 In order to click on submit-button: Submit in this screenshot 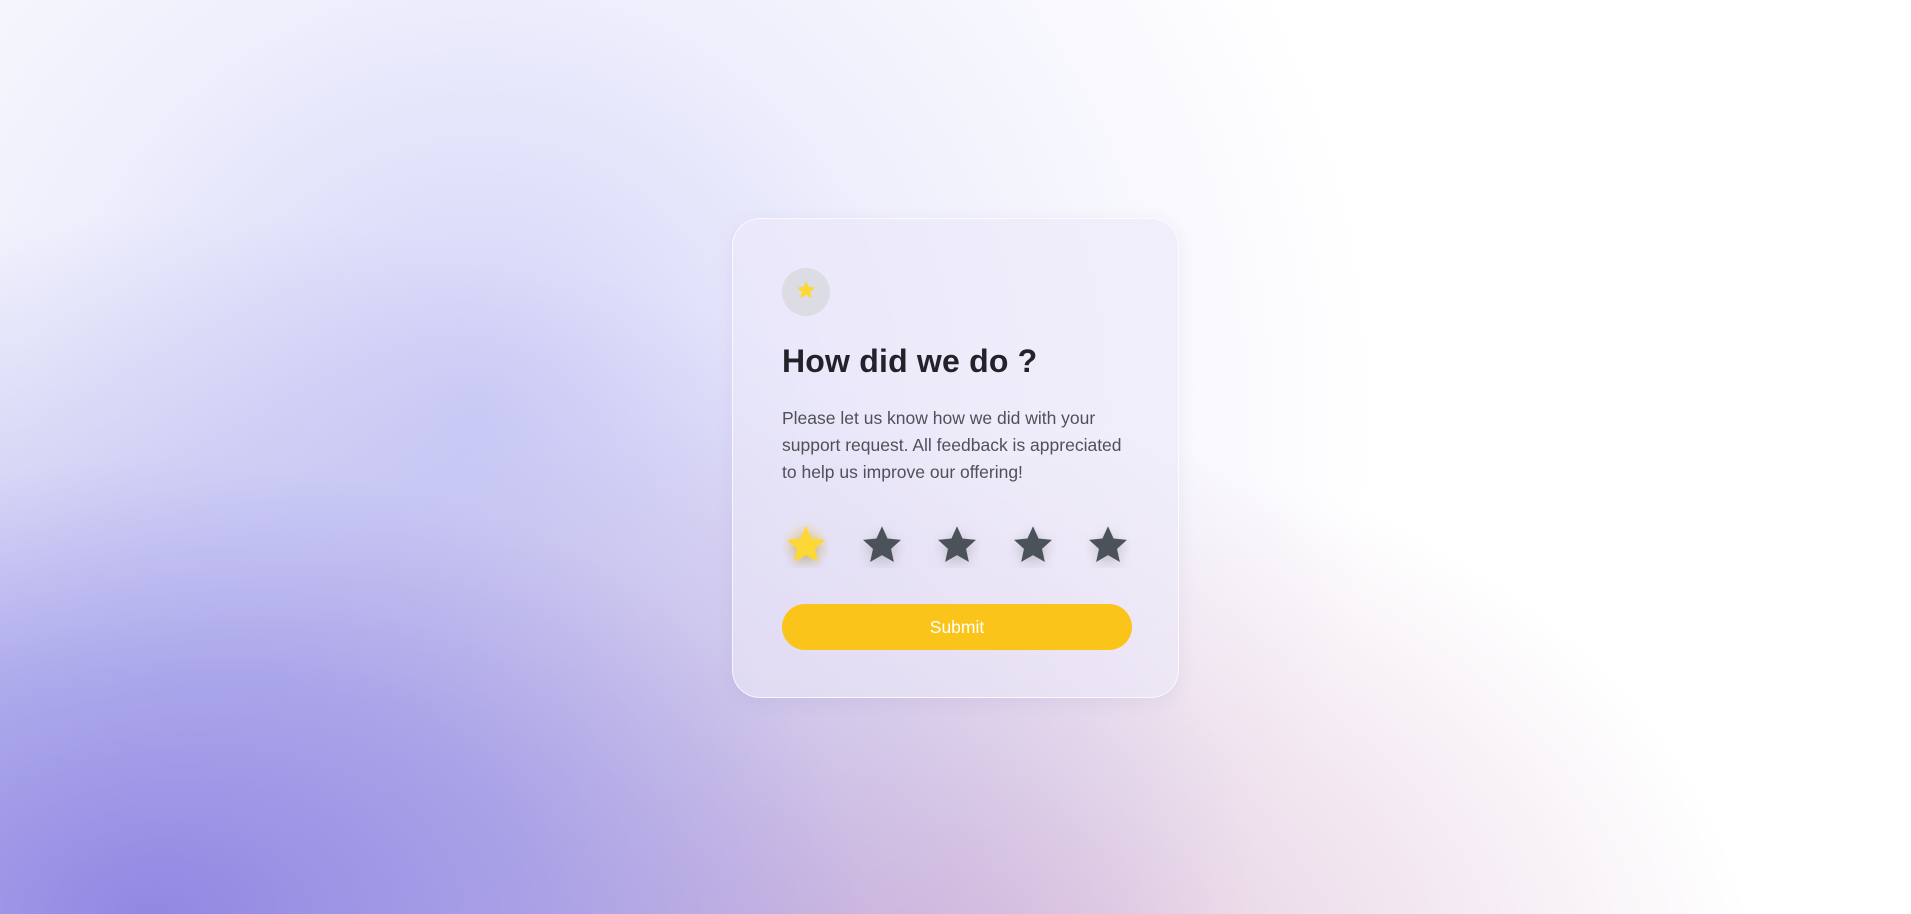, I will do `click(957, 627)`.